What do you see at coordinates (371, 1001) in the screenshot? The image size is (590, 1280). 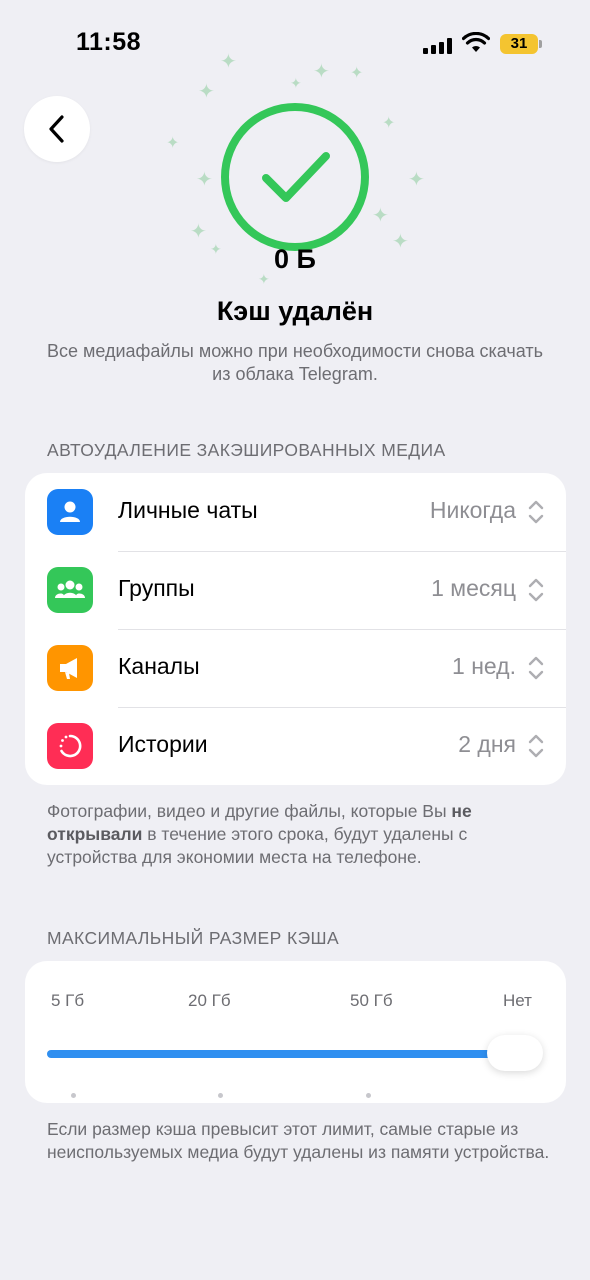 I see `slider-label-50gb: 50 Гб` at bounding box center [371, 1001].